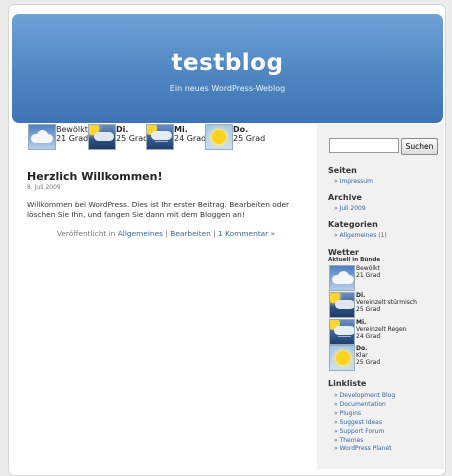 The image size is (452, 476). I want to click on sidebar-link-documentation: » Documentation, so click(364, 405).